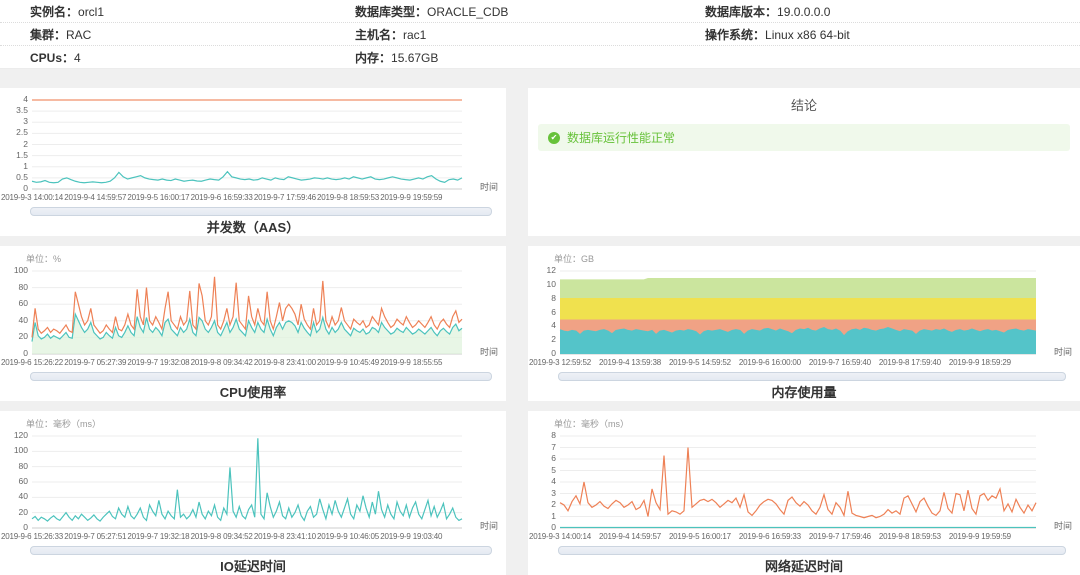  I want to click on x-tick-label: 2019-9-3 14:00:14, so click(560, 536).